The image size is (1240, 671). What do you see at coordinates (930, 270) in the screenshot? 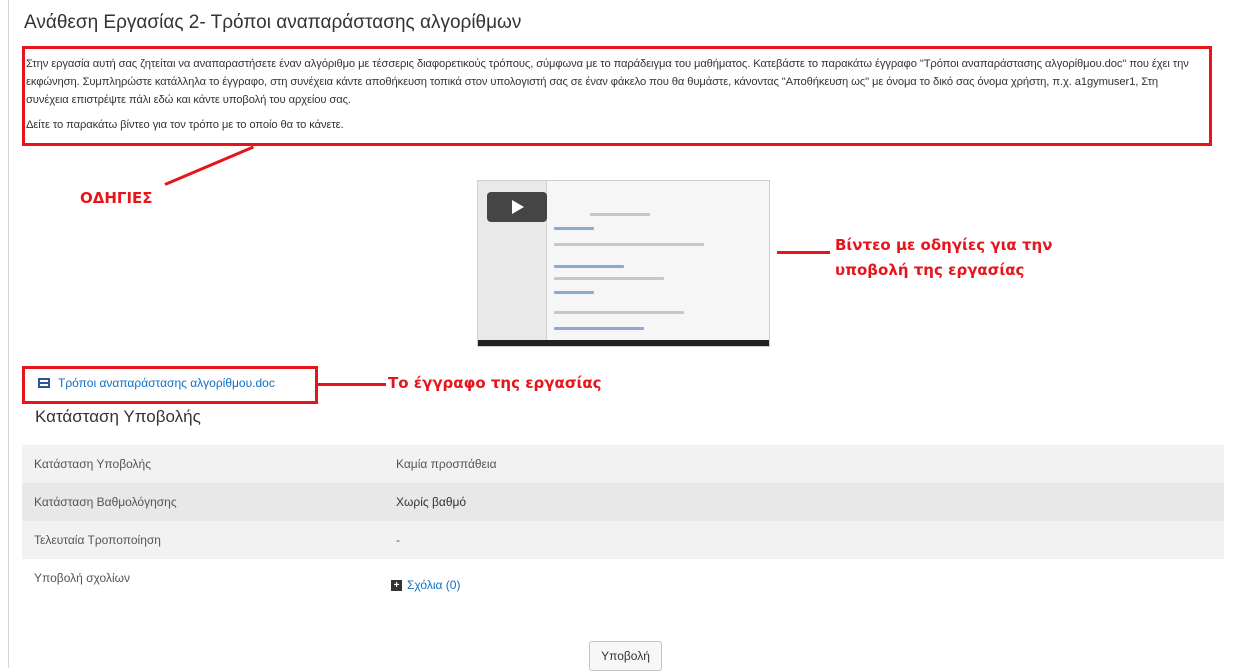
I see `video-callout-line-2: υποβολή της εργασίας` at bounding box center [930, 270].